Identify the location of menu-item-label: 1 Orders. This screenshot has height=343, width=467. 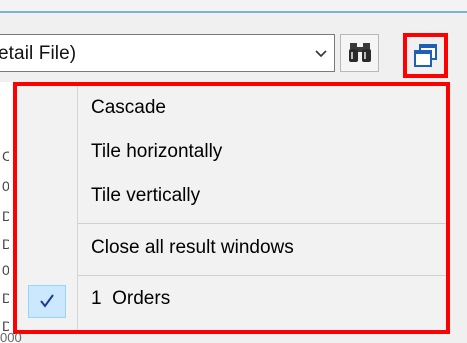
(131, 298).